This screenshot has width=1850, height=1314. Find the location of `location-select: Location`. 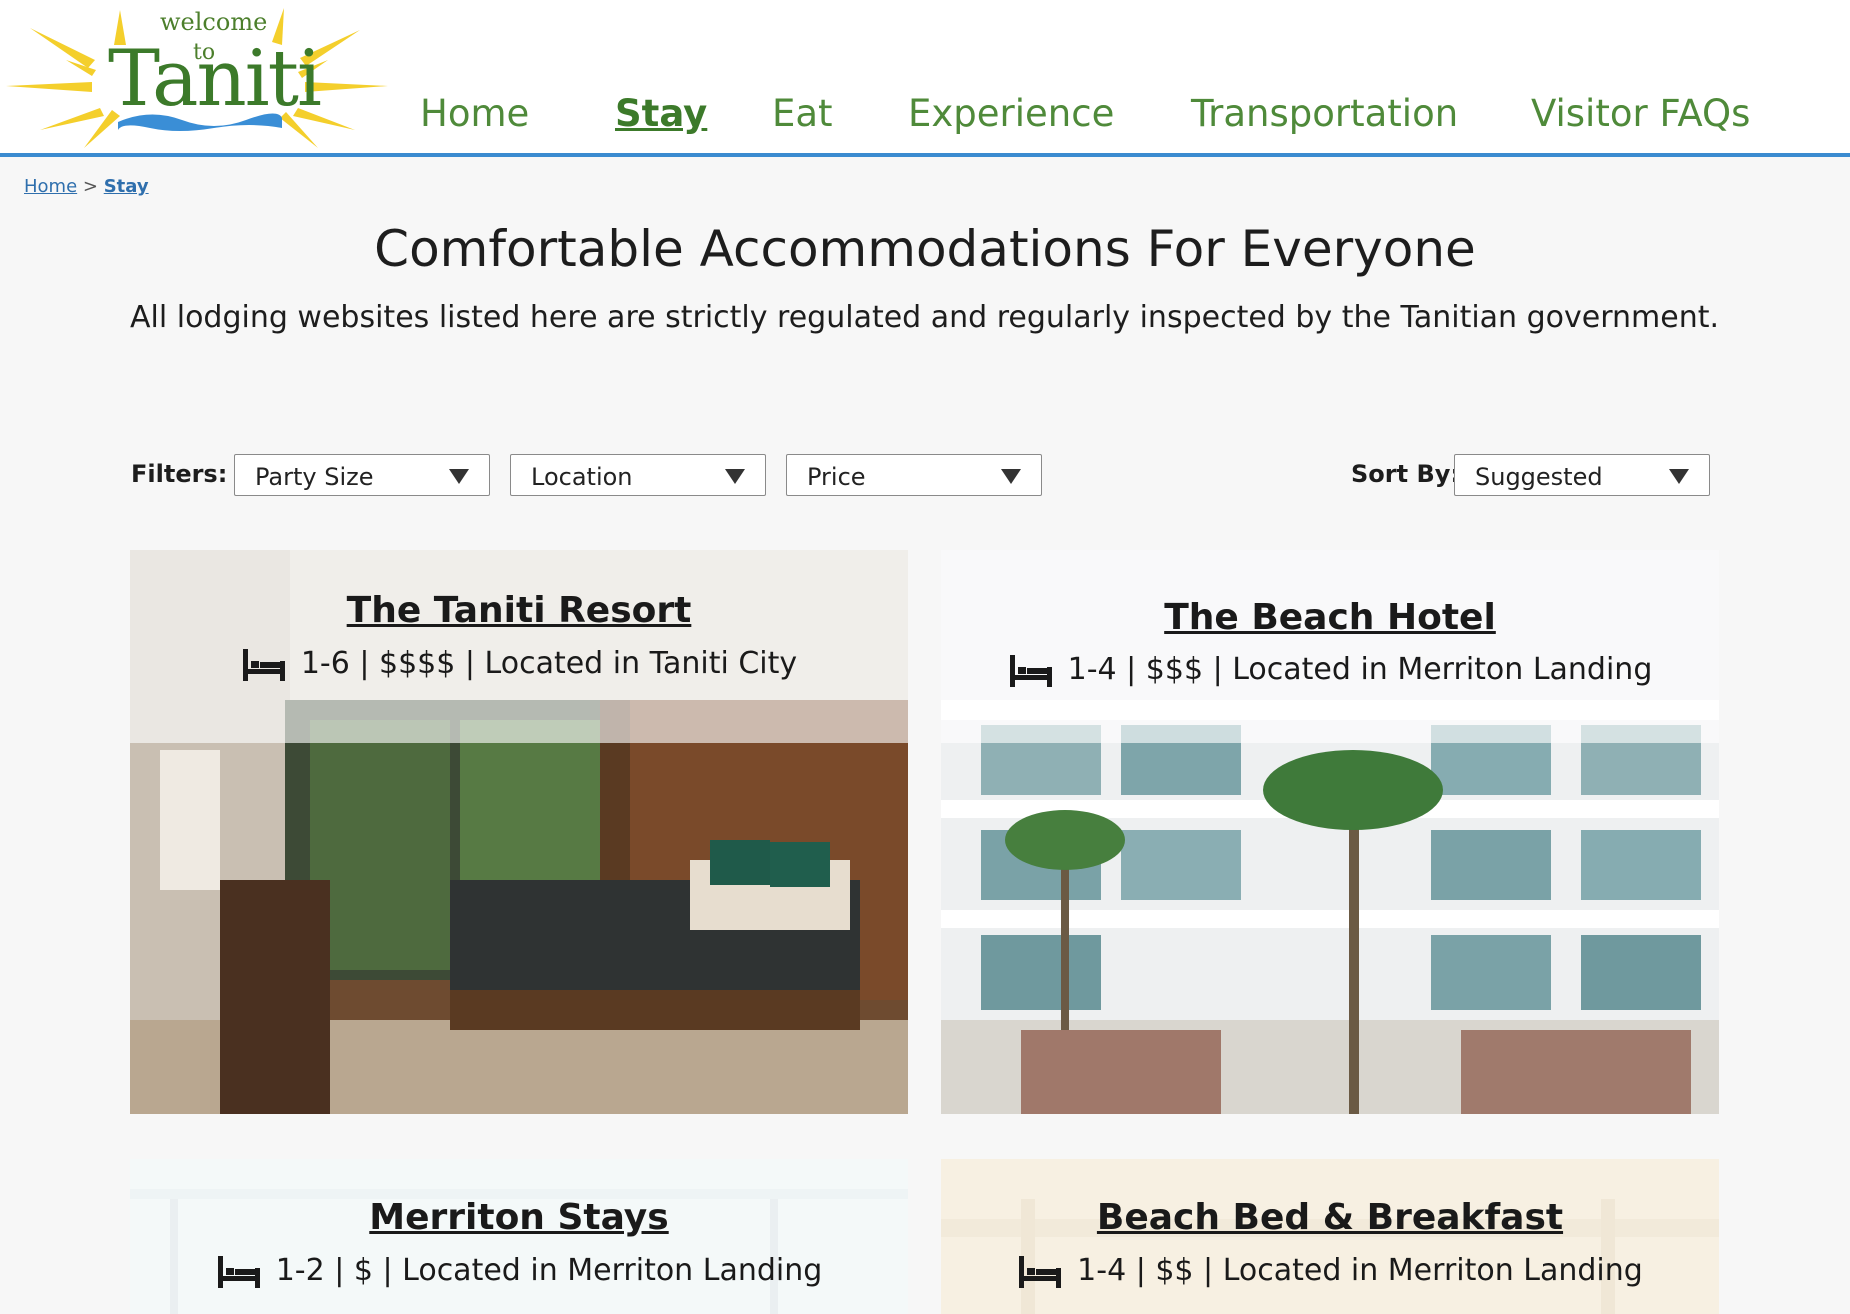

location-select: Location is located at coordinates (638, 475).